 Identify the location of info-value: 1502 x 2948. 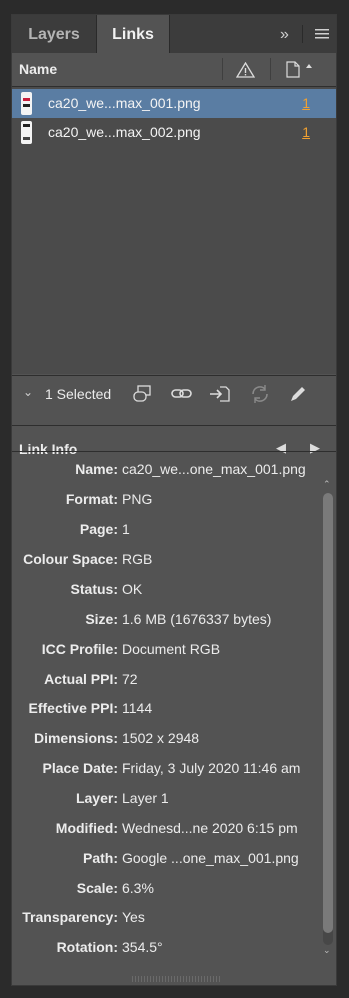
(161, 738).